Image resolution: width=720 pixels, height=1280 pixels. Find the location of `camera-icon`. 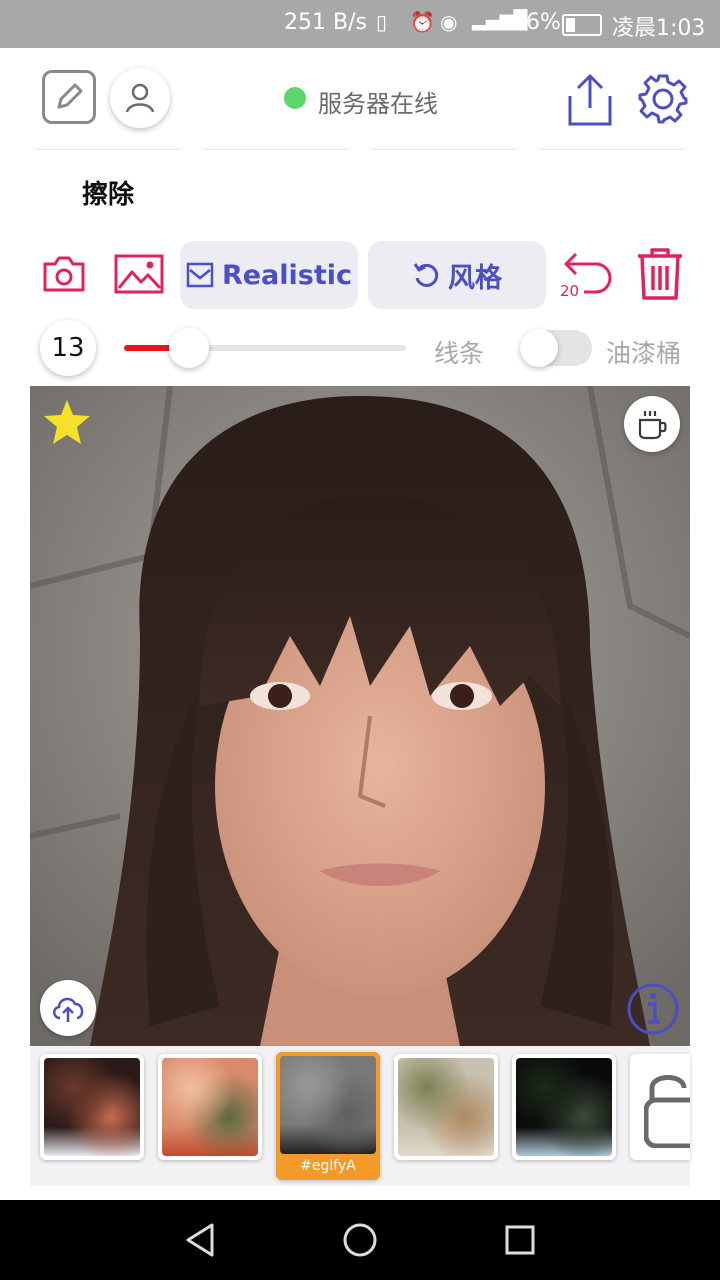

camera-icon is located at coordinates (64, 274).